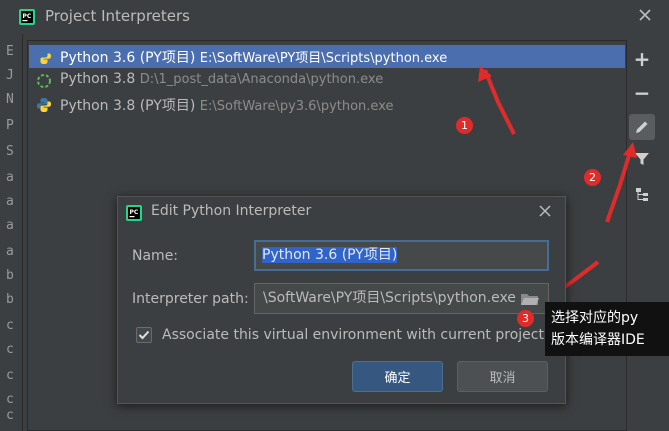 The image size is (669, 431). I want to click on folder-icon, so click(530, 299).